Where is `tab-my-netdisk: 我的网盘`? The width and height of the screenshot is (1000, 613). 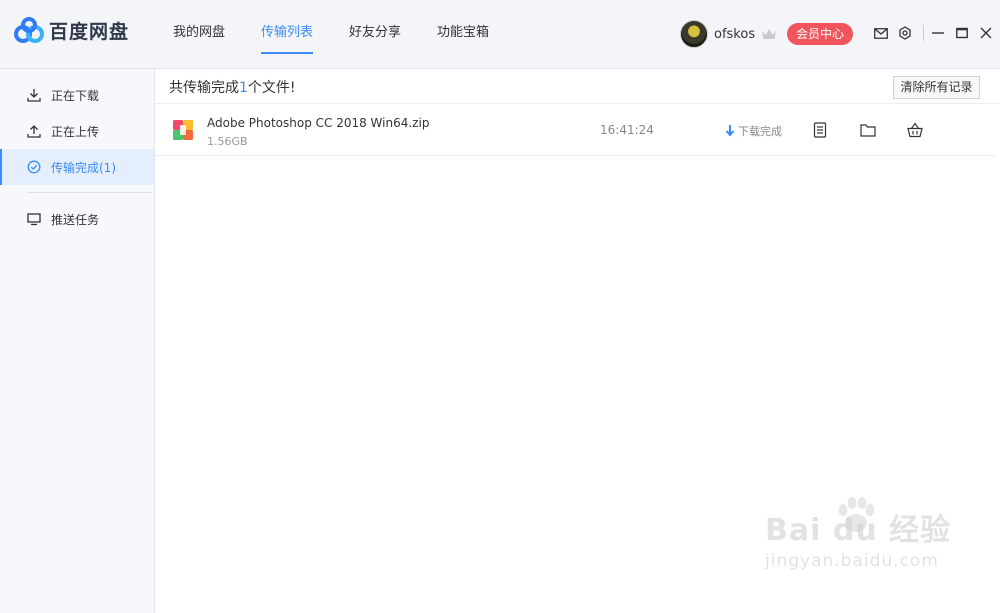 tab-my-netdisk: 我的网盘 is located at coordinates (199, 34).